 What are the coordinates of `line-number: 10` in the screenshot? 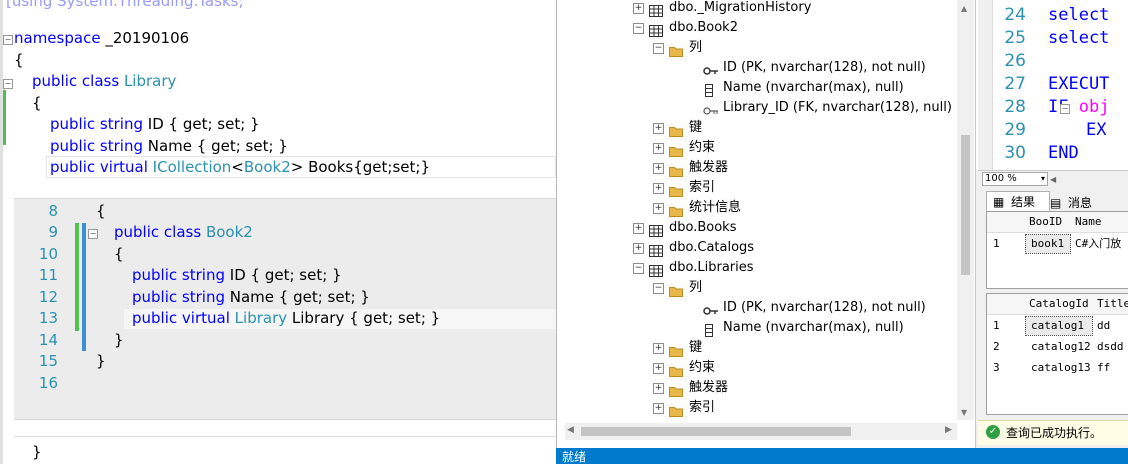 It's located at (48, 254).